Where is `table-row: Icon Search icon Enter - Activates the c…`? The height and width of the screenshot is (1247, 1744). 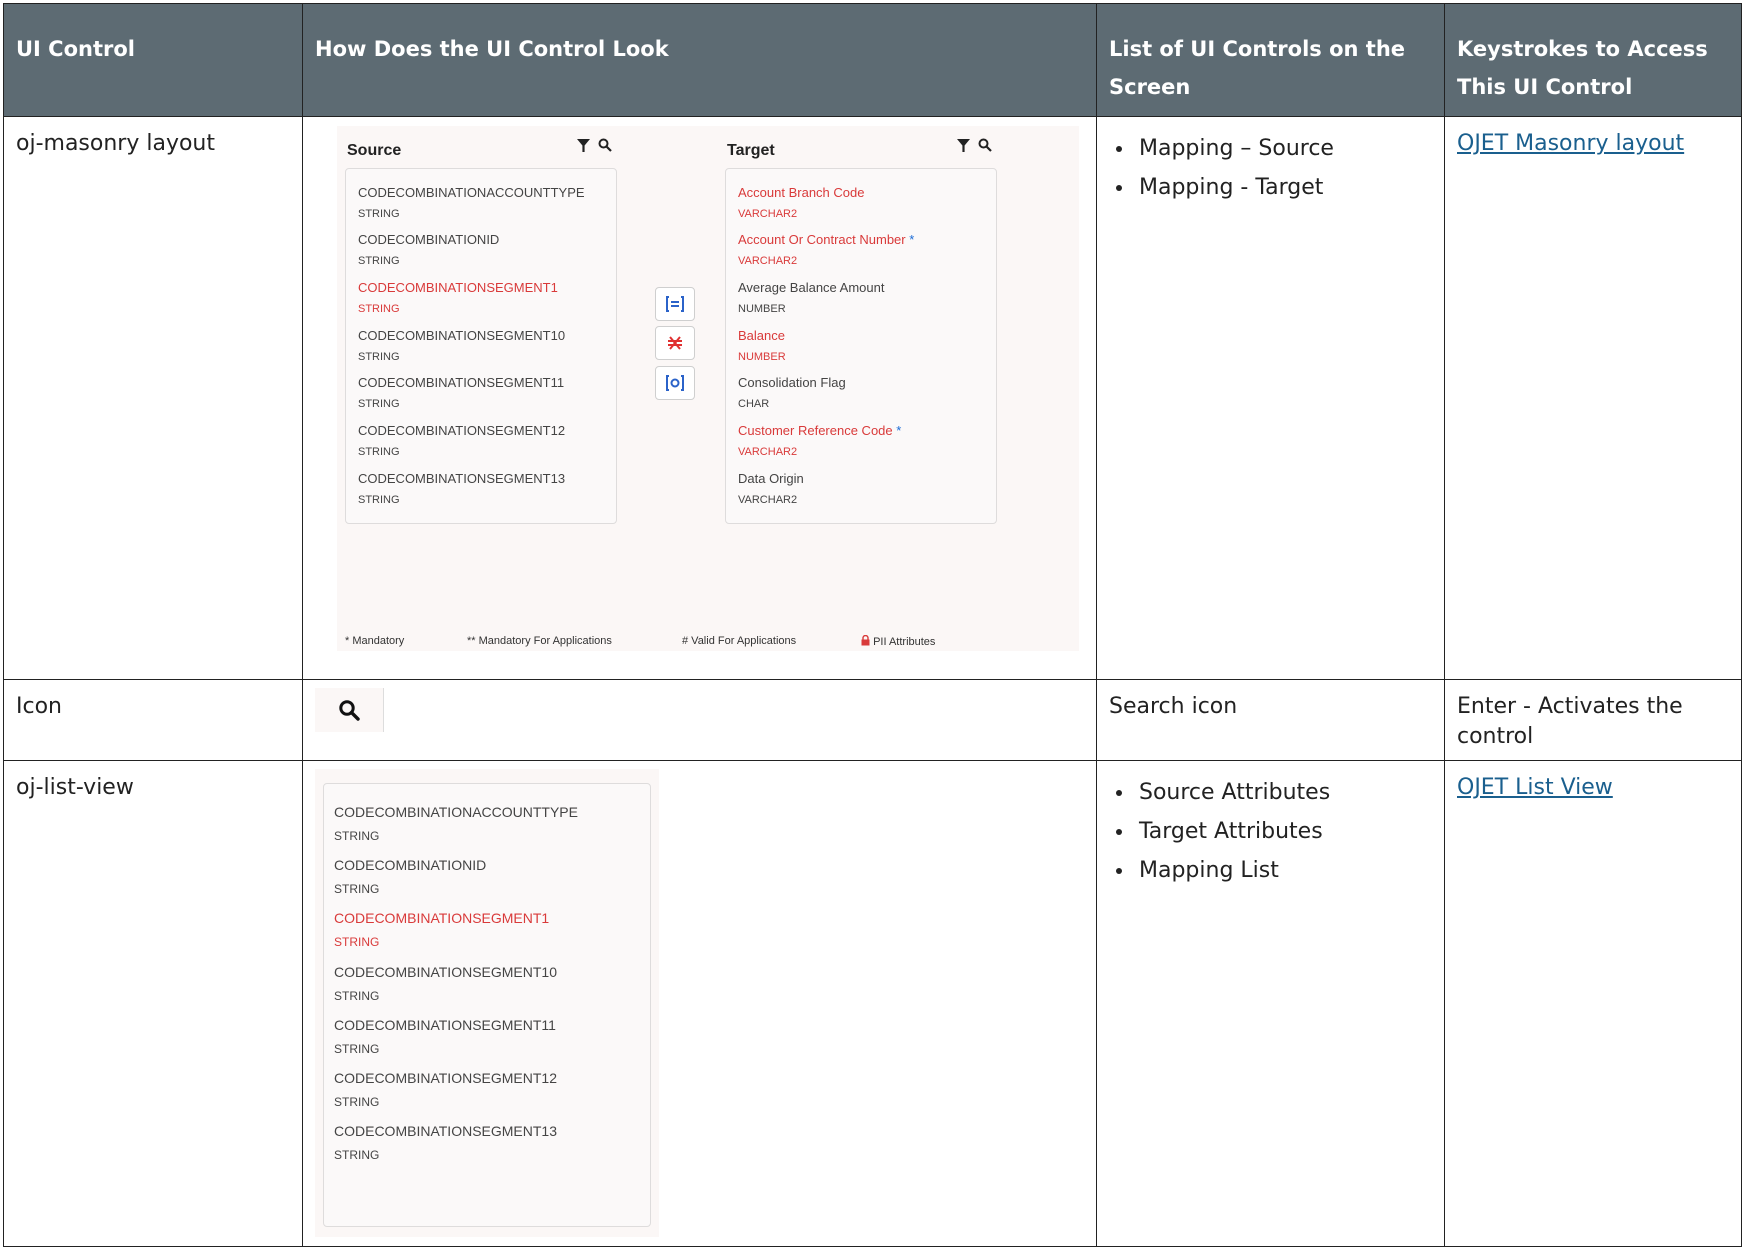
table-row: Icon Search icon Enter - Activates the c… is located at coordinates (872, 720).